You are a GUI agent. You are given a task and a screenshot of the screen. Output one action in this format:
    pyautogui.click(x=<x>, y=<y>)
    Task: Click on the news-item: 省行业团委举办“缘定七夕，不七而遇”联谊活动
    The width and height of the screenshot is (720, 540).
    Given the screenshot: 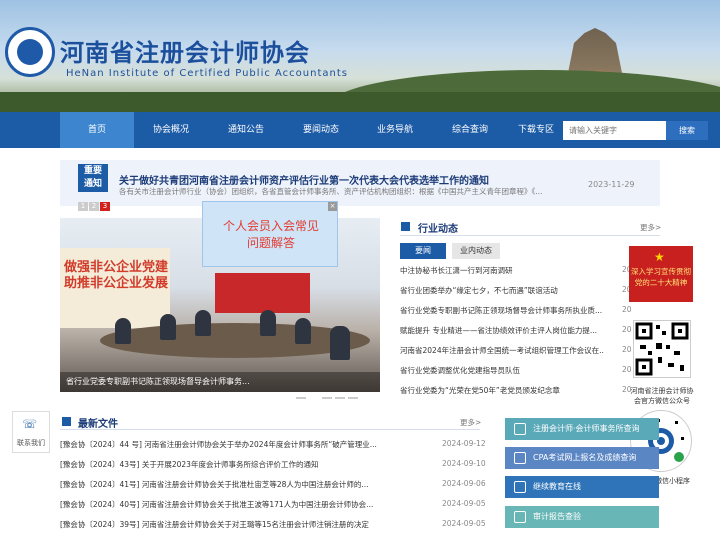 What is the action you would take?
    pyautogui.click(x=502, y=290)
    